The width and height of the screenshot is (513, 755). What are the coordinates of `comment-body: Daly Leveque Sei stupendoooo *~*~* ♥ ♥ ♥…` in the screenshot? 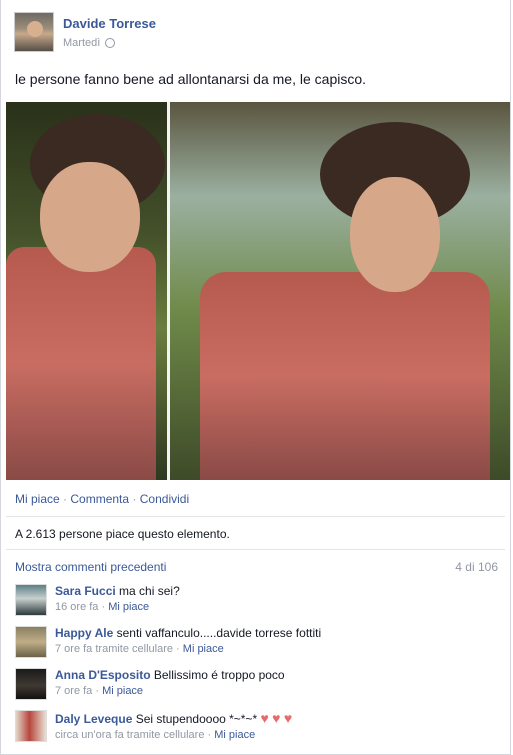 It's located at (173, 726).